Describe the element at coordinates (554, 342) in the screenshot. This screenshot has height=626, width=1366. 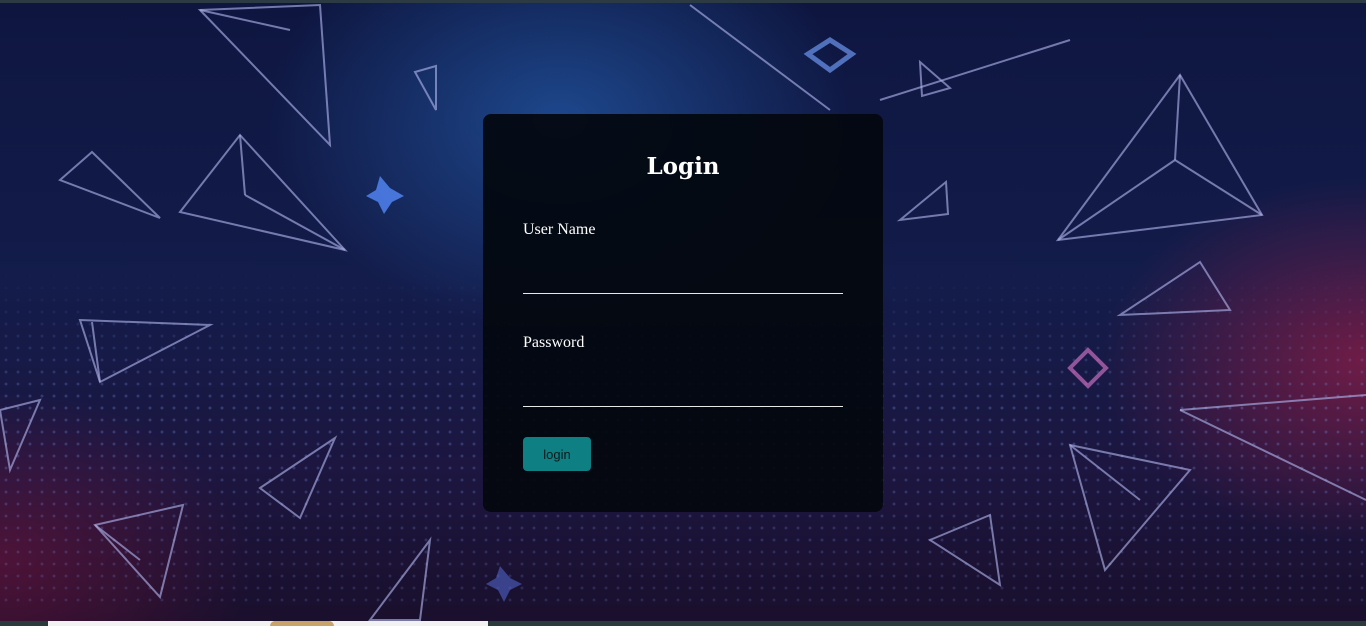
I see `password-label: Password` at that location.